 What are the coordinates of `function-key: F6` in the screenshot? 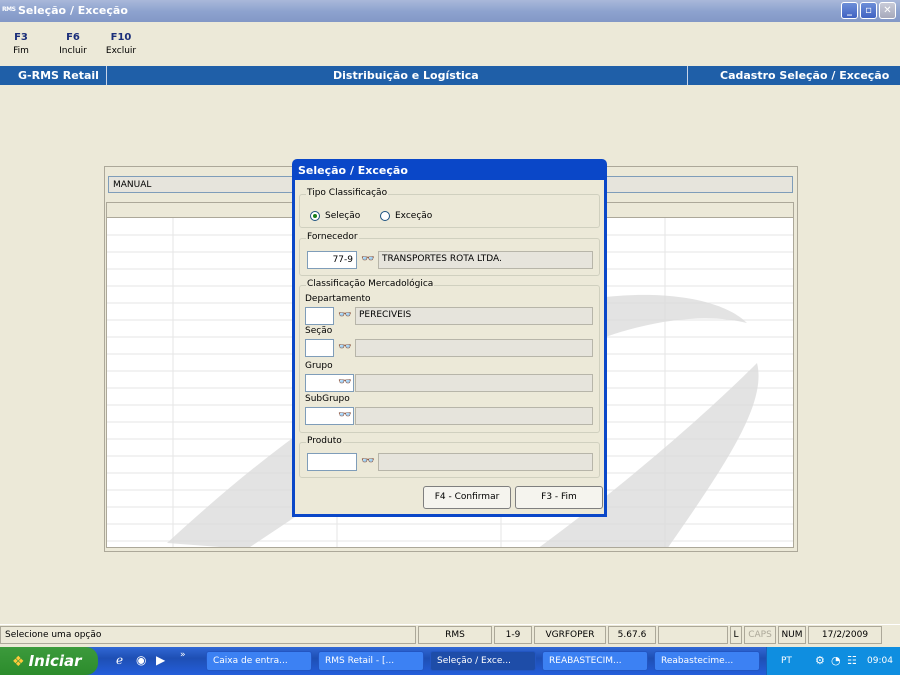 It's located at (73, 37).